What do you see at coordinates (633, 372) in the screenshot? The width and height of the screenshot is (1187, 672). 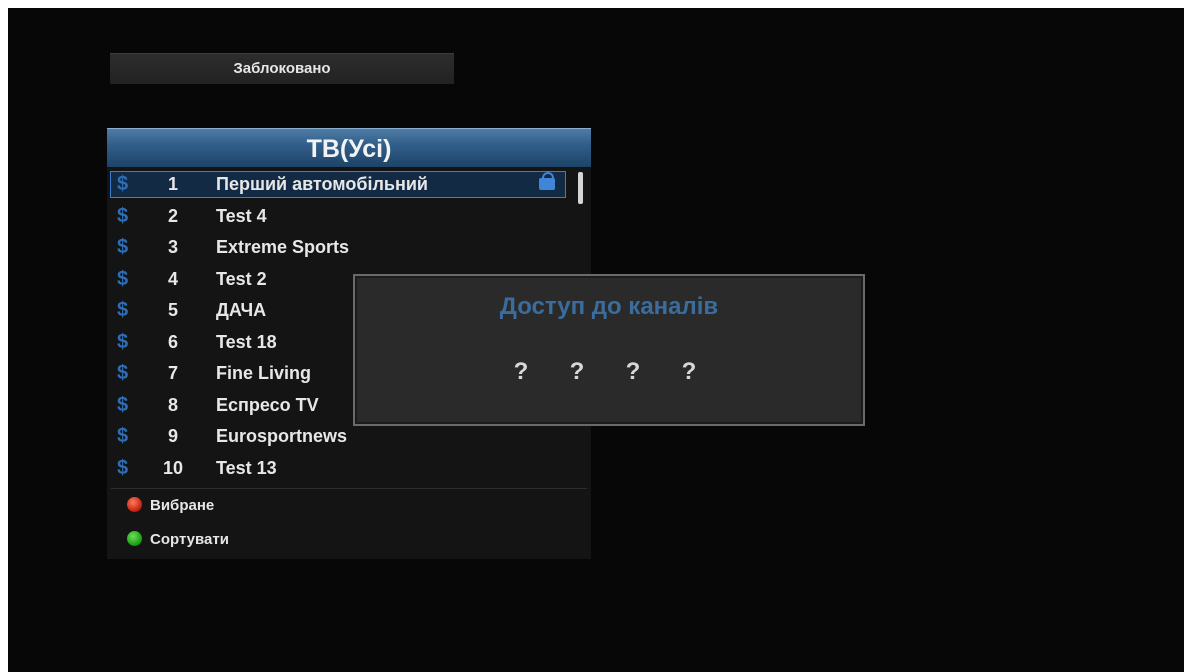 I see `pin-digit-3: ?` at bounding box center [633, 372].